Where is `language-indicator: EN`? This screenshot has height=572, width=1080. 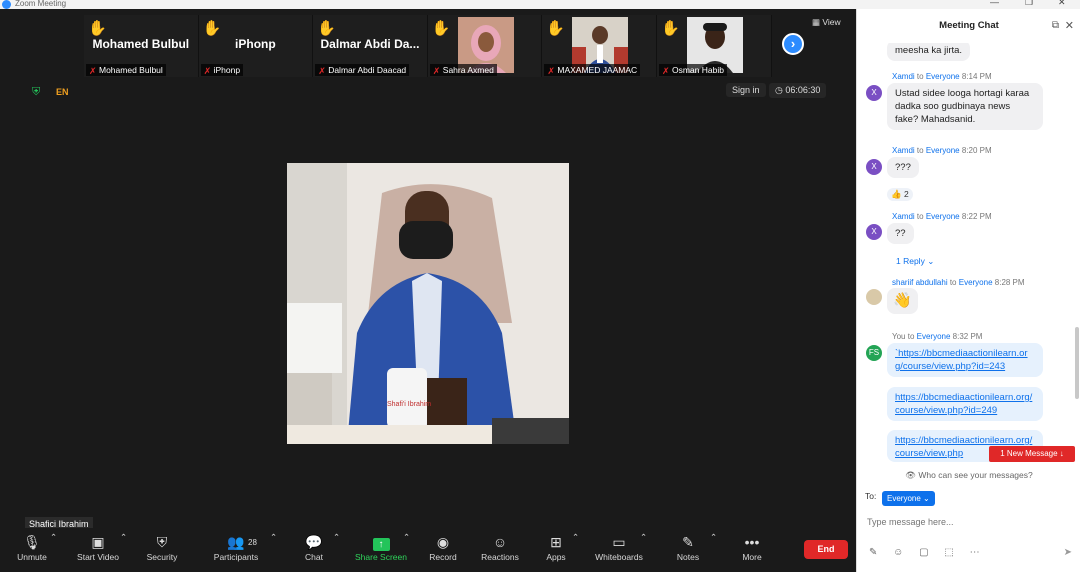
language-indicator: EN is located at coordinates (62, 92).